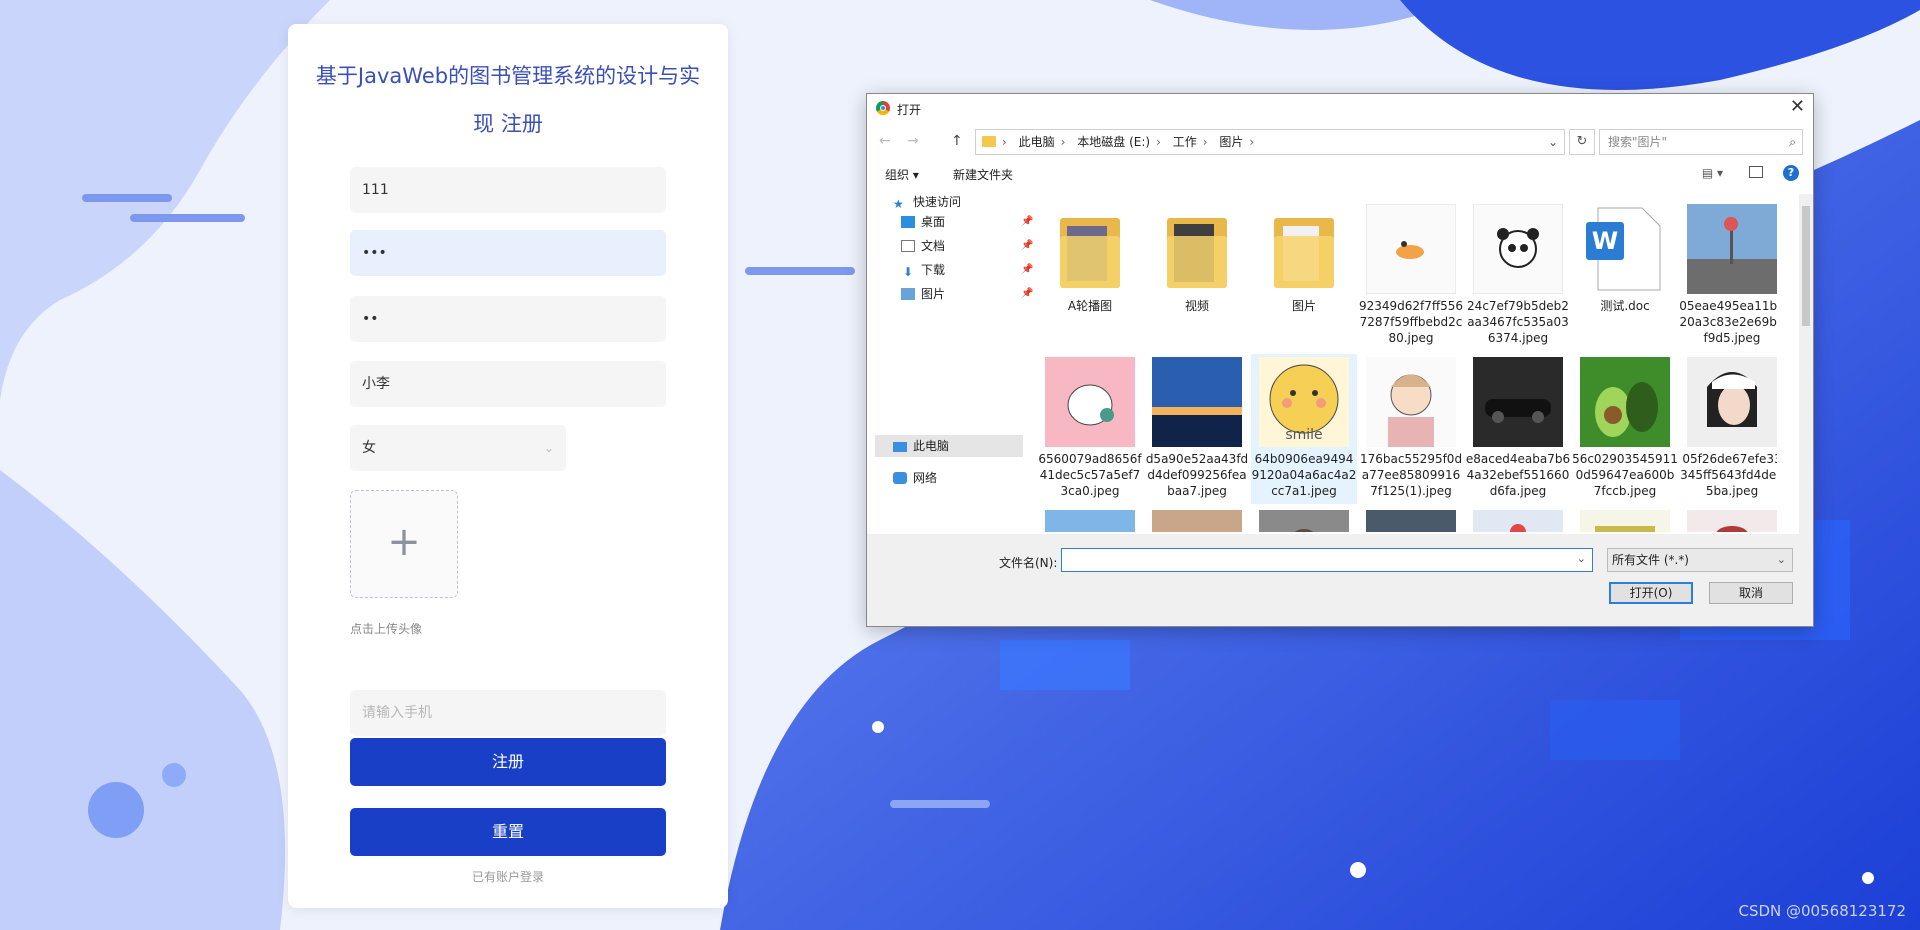 The width and height of the screenshot is (1920, 930). I want to click on file-tile: 24c7ef79b5deb2aa3467fc535a036374.jpeg, so click(1517, 279).